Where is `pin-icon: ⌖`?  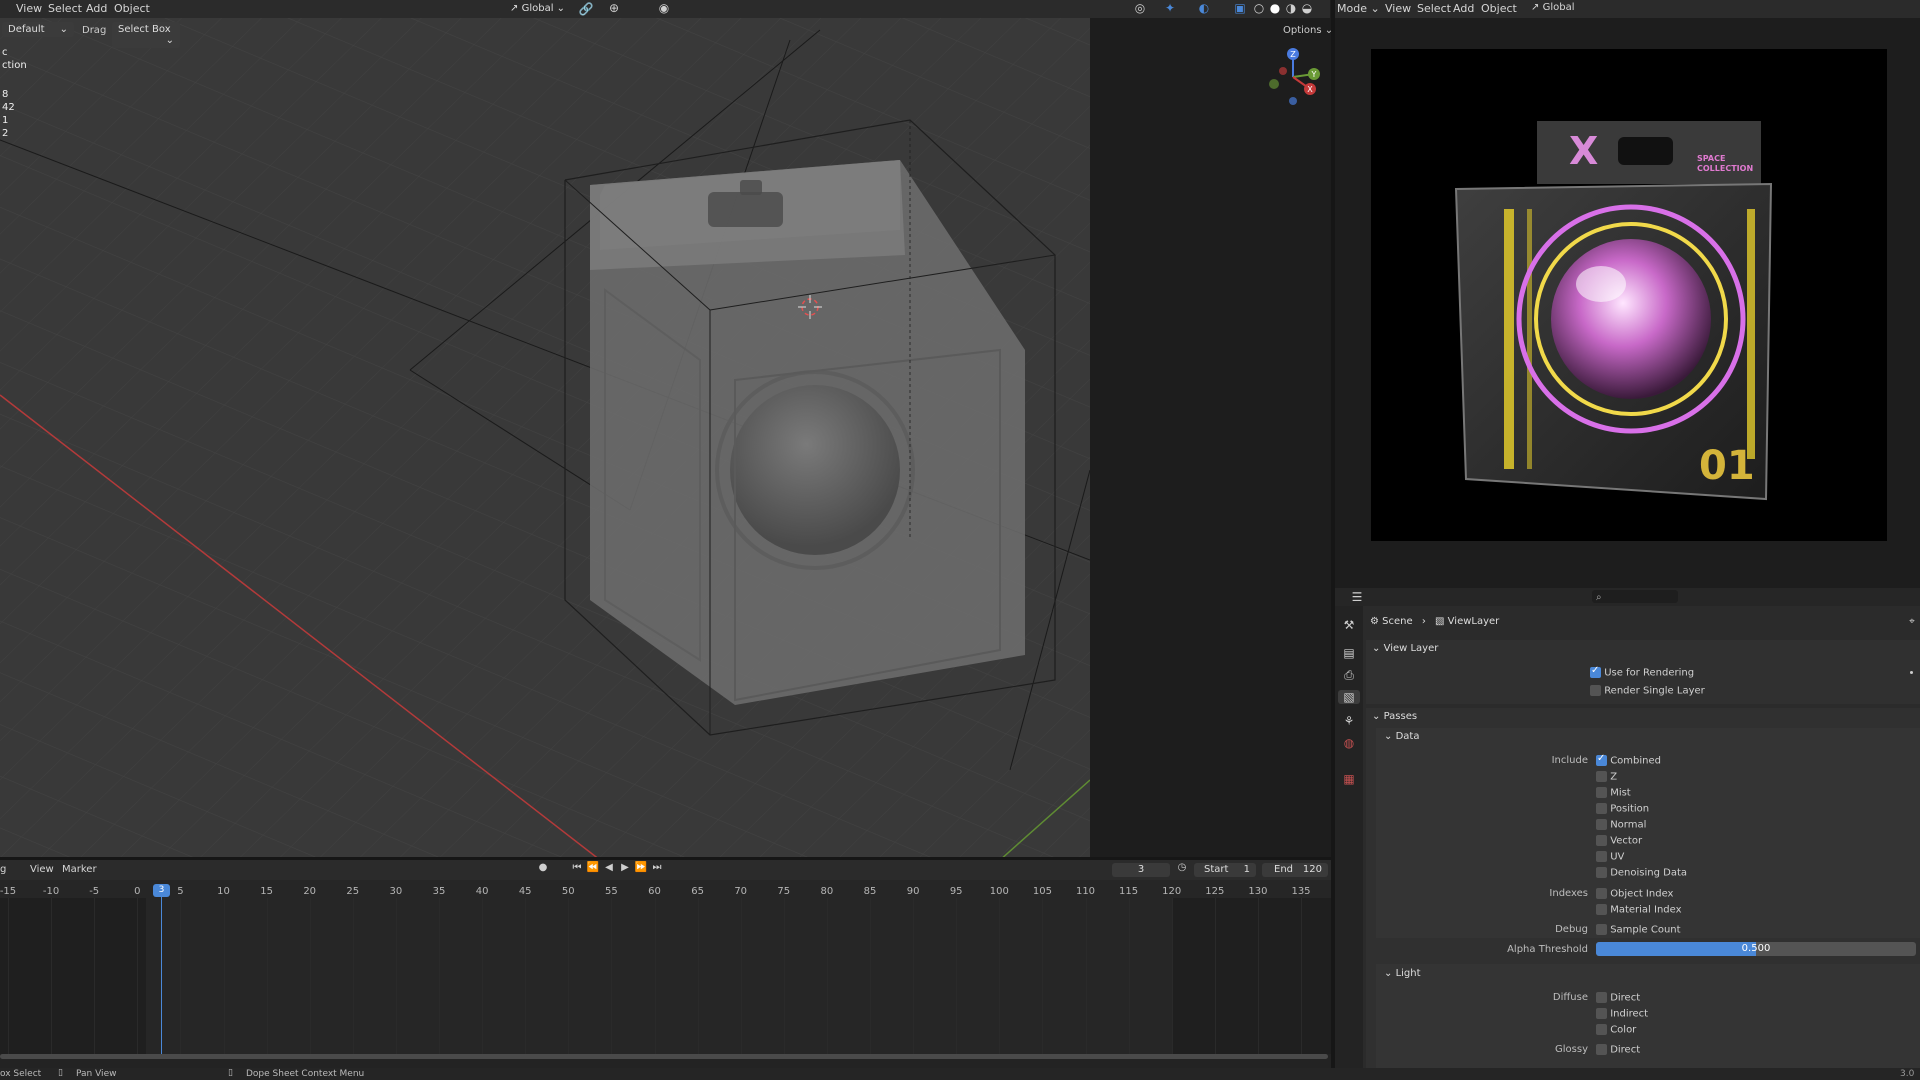 pin-icon: ⌖ is located at coordinates (1912, 621).